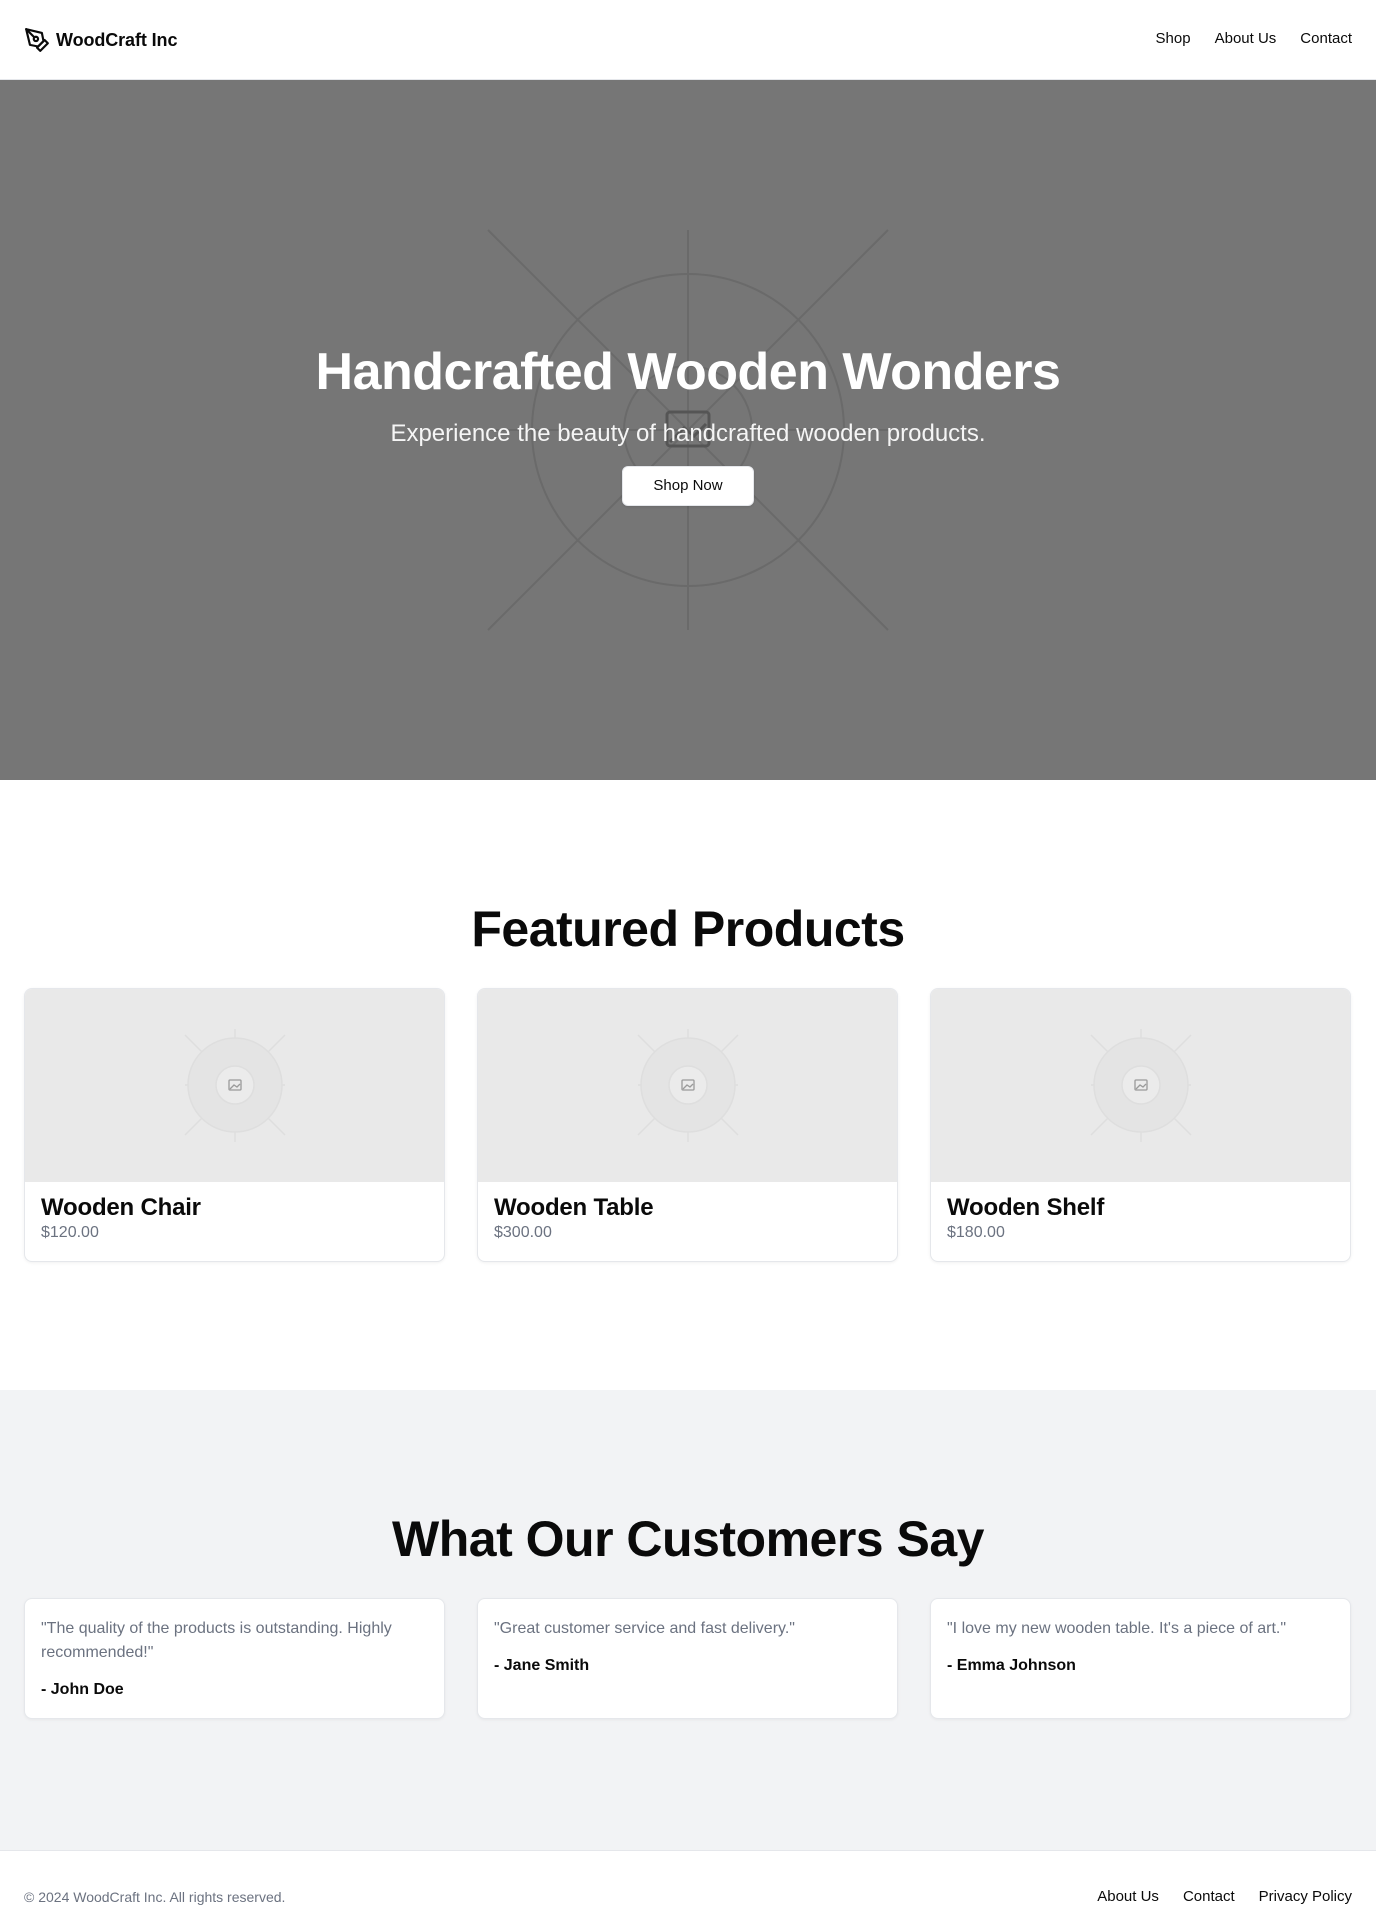 The image size is (1376, 1928). Describe the element at coordinates (1326, 38) in the screenshot. I see `nav-contact: Contact` at that location.